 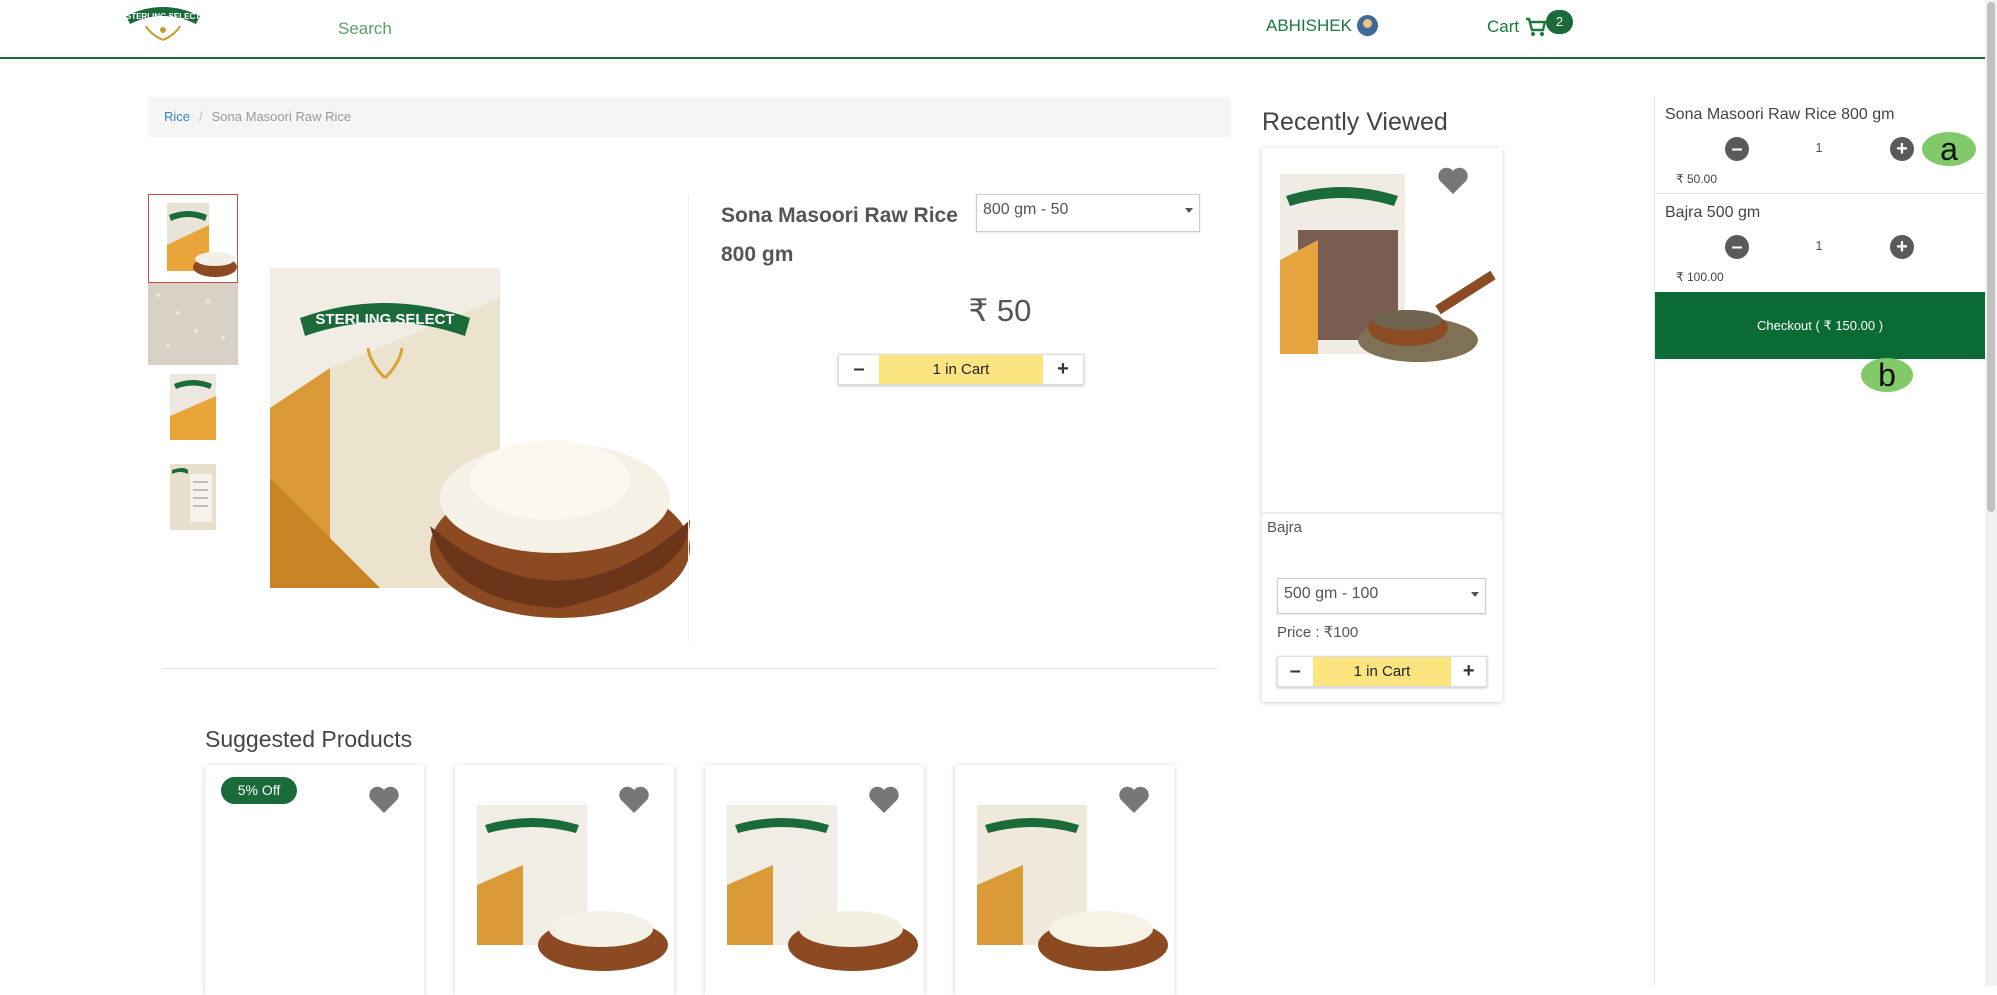 I want to click on recently-viewed-price: Price : ₹100, so click(x=1318, y=632).